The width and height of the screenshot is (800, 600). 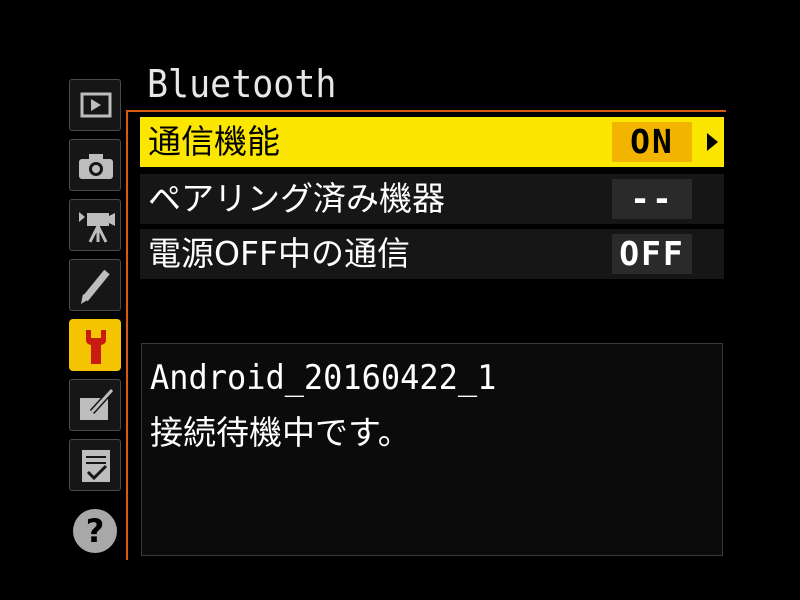 I want to click on row-value: OFF, so click(x=652, y=254).